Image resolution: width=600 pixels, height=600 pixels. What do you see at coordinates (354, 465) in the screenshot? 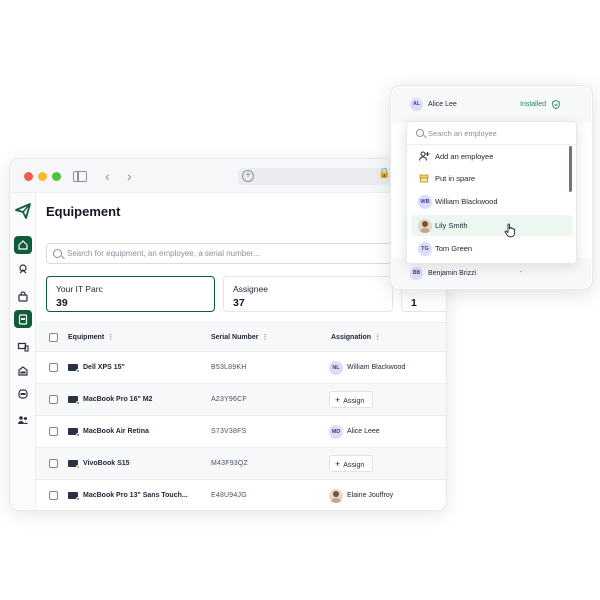
I see `assign-label: Assign` at bounding box center [354, 465].